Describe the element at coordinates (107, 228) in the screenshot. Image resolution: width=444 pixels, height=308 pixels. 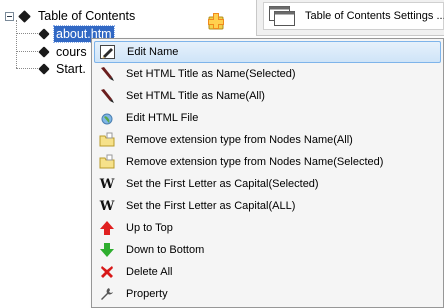
I see `up-arrow-icon` at that location.